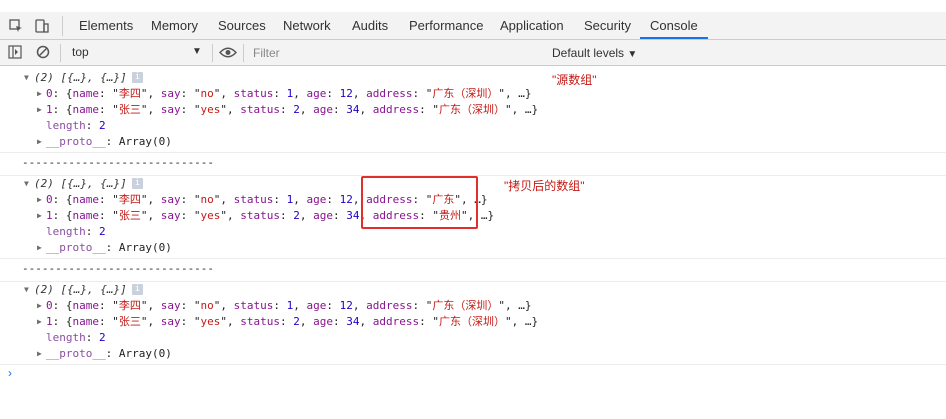  I want to click on tab-memory: Memory, so click(174, 25).